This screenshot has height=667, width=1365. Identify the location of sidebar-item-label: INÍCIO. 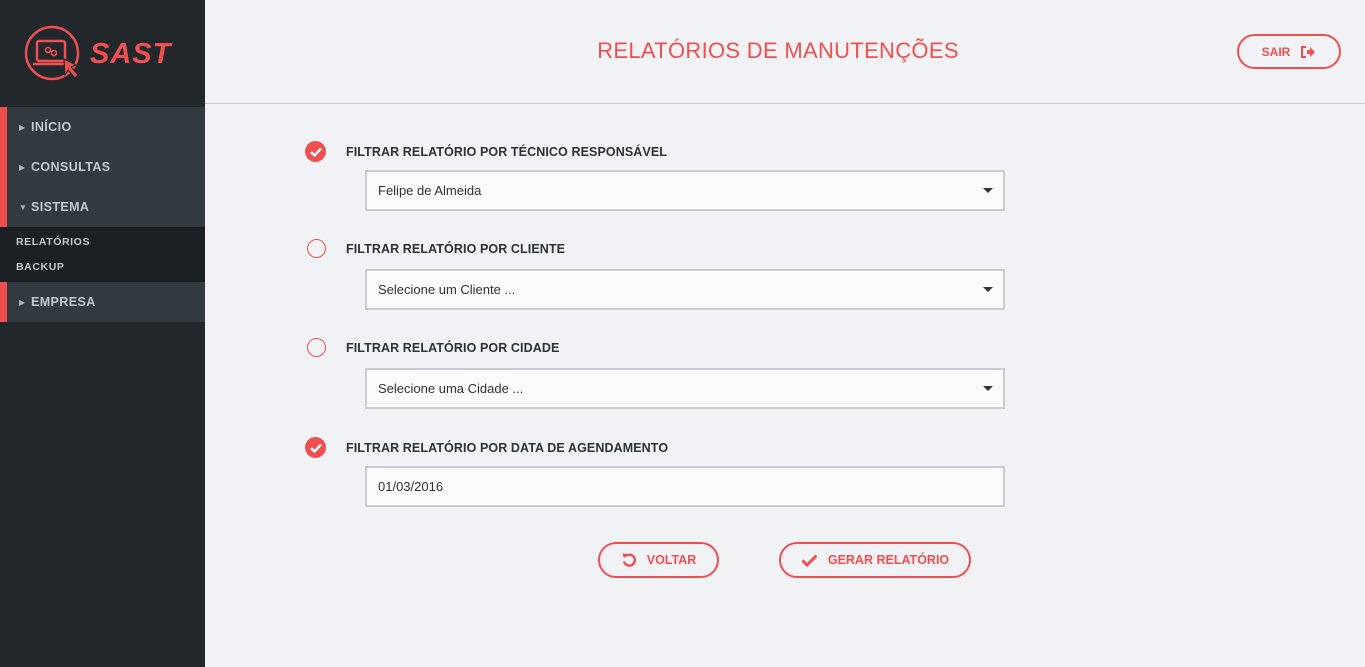
(51, 127).